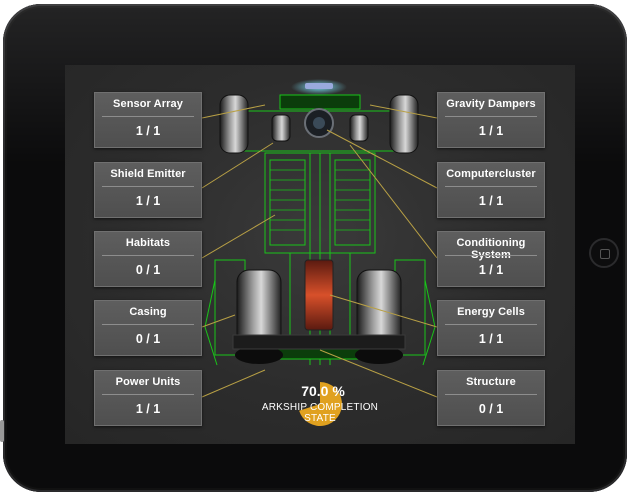 Image resolution: width=630 pixels, height=495 pixels. I want to click on module-card-casing: Casing 0 / 1, so click(148, 328).